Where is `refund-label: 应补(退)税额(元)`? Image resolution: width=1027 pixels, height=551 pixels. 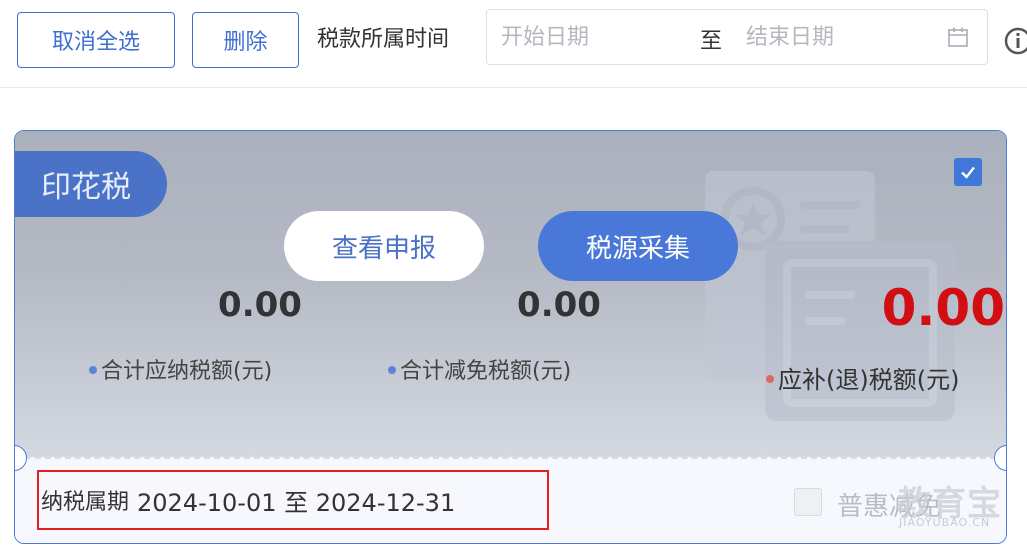 refund-label: 应补(退)税额(元) is located at coordinates (862, 377).